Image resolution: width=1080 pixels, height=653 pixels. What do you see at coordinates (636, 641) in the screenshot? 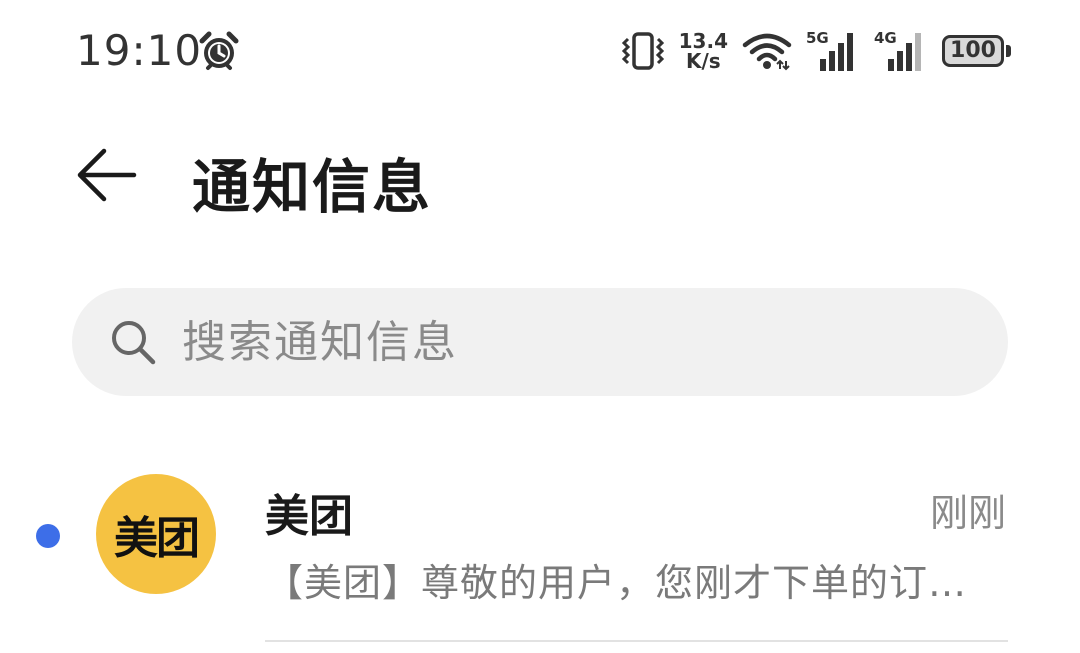
I see `list-divider` at bounding box center [636, 641].